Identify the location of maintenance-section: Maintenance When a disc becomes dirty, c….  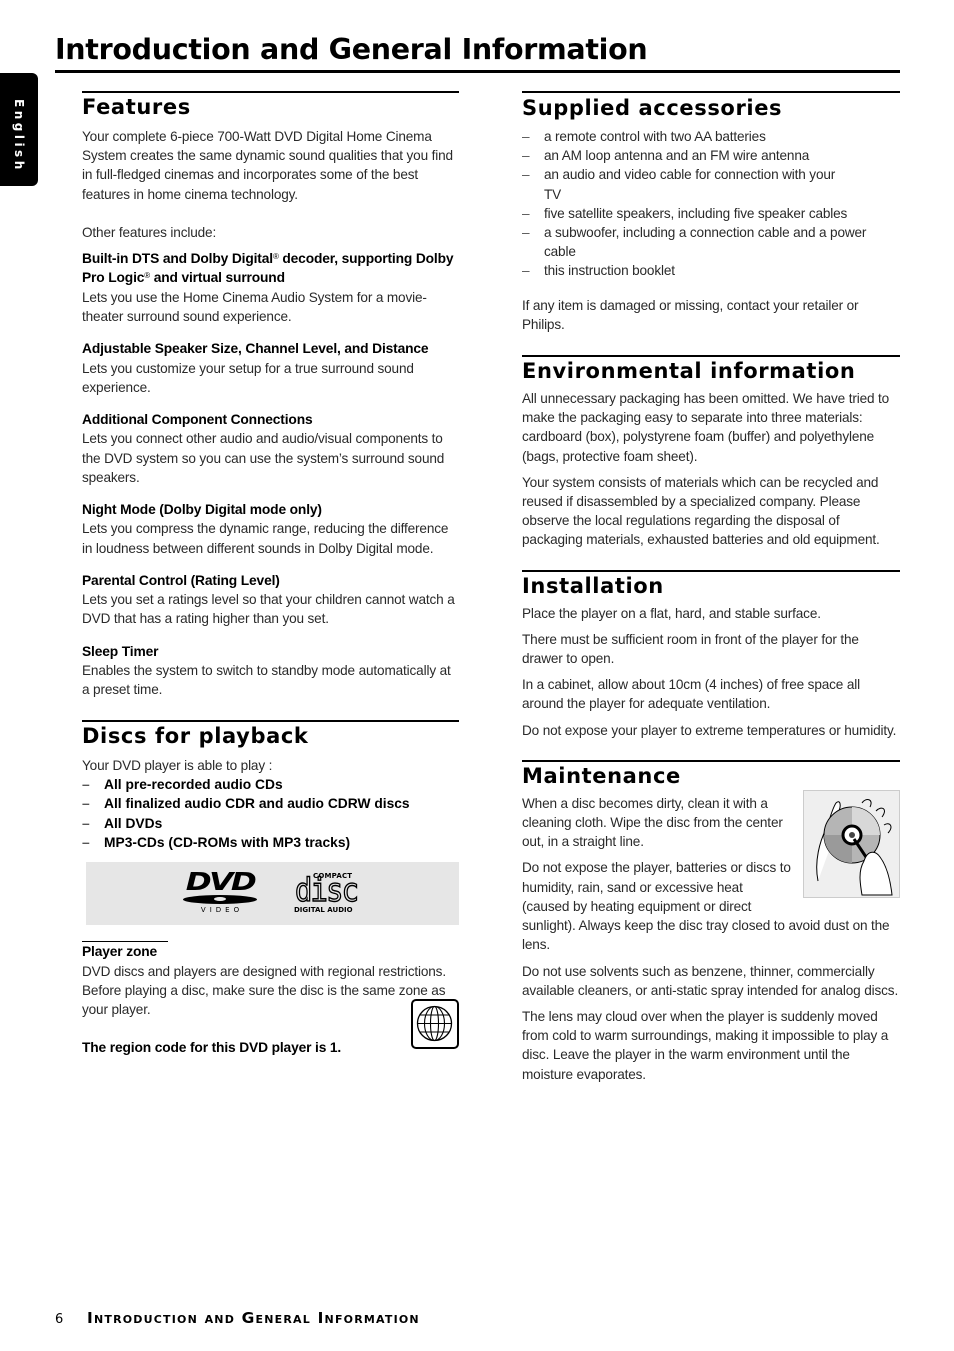
(711, 921).